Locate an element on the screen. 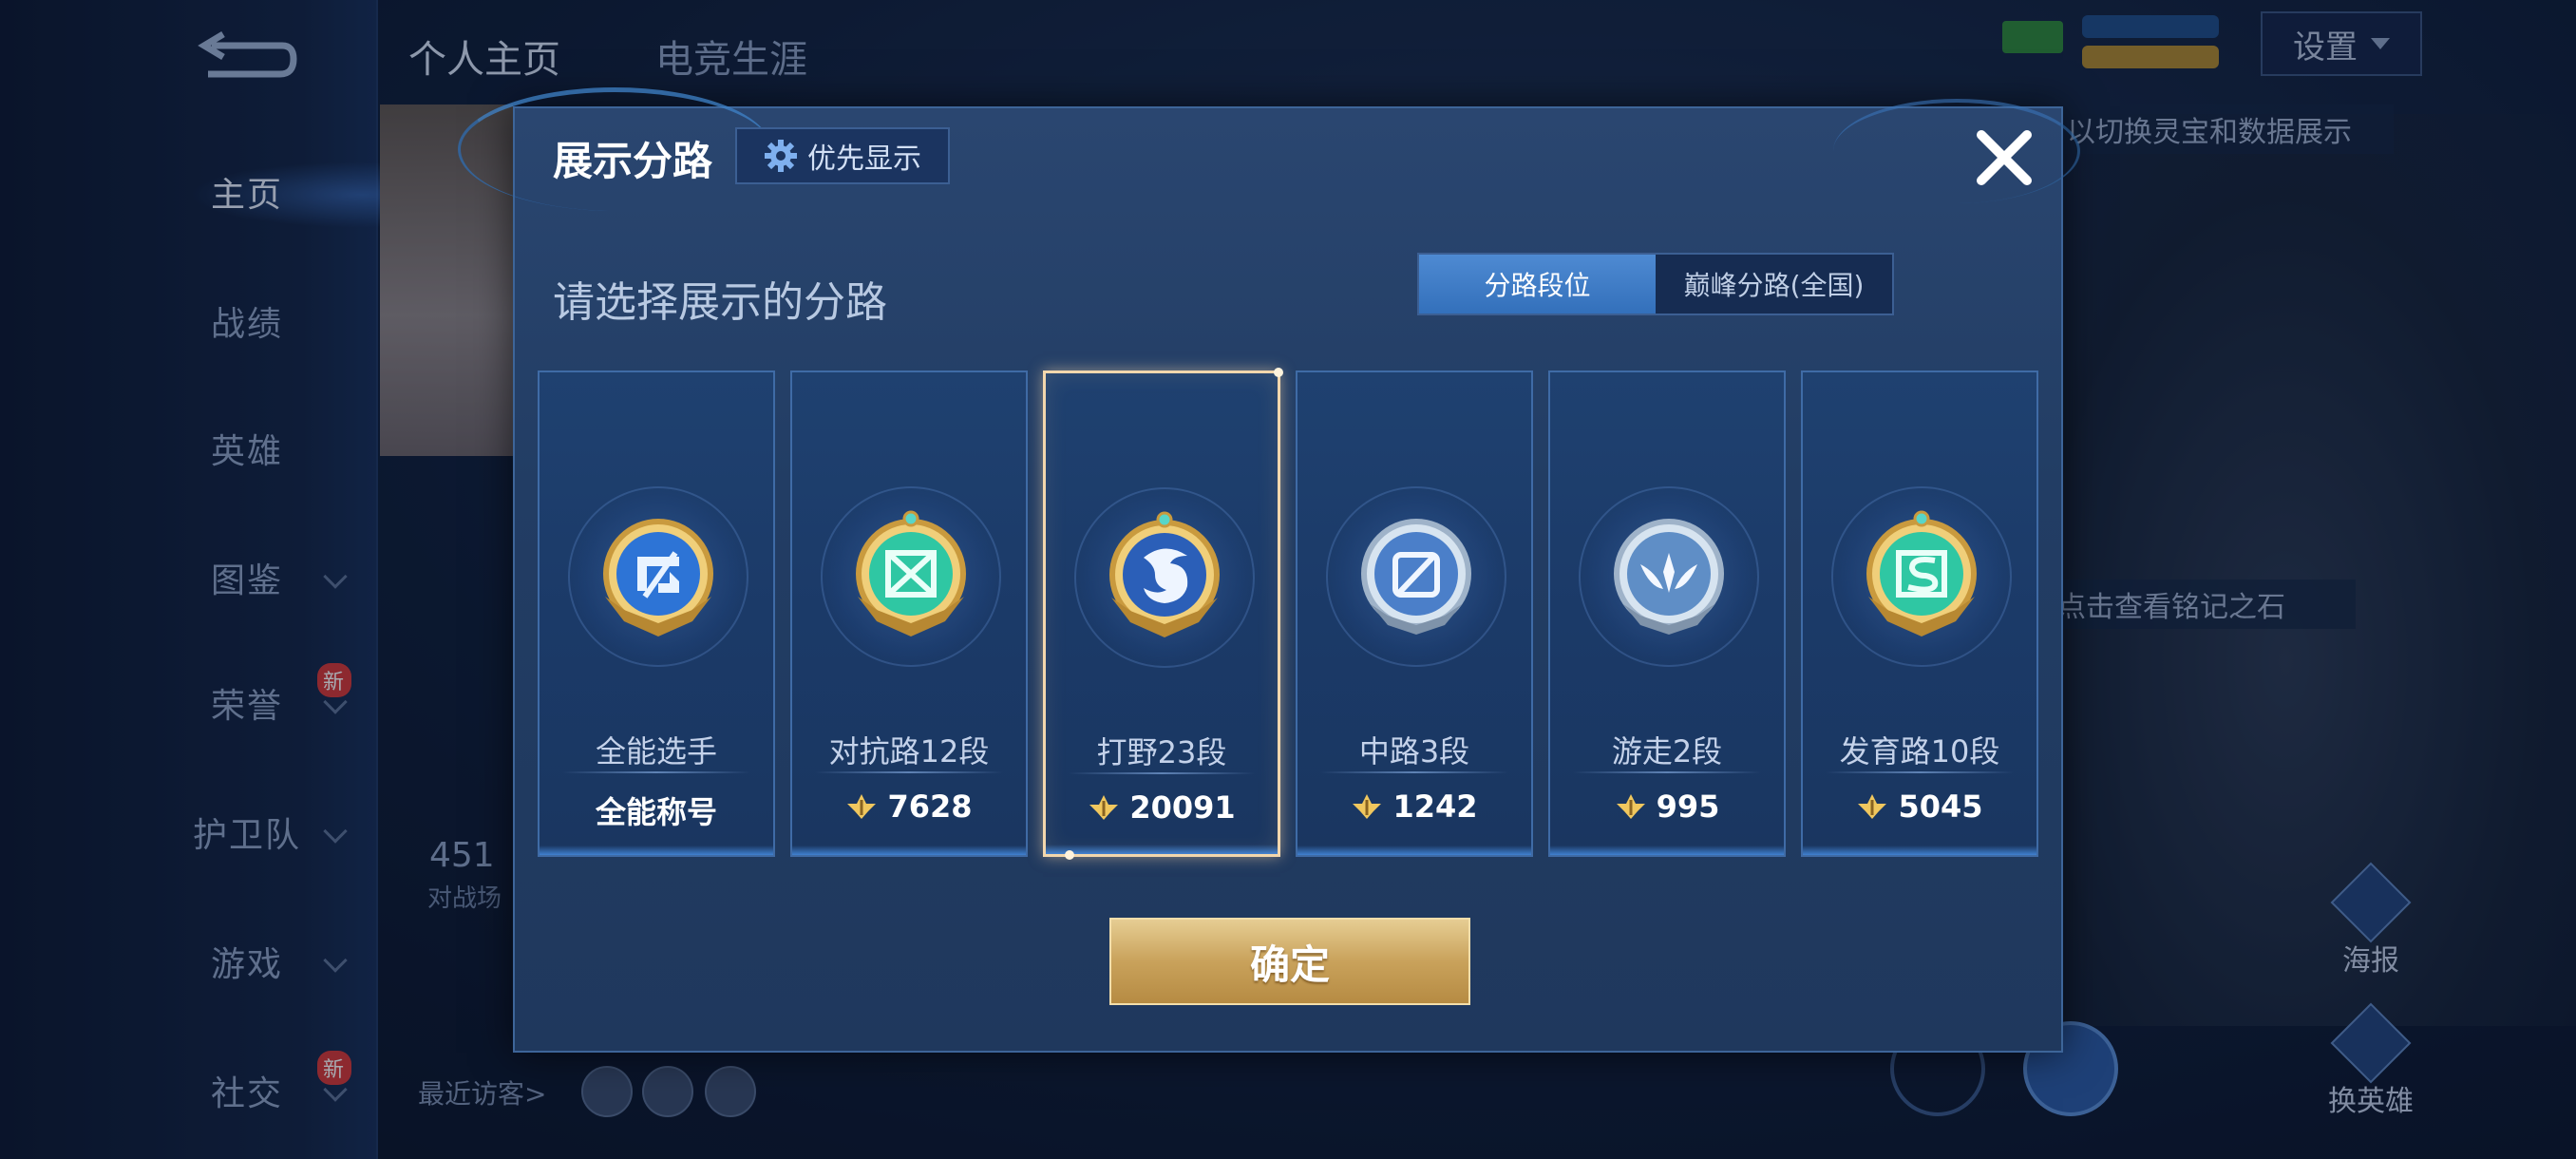 The image size is (2576, 1159). priority-display-label: 优先显示 is located at coordinates (864, 159).